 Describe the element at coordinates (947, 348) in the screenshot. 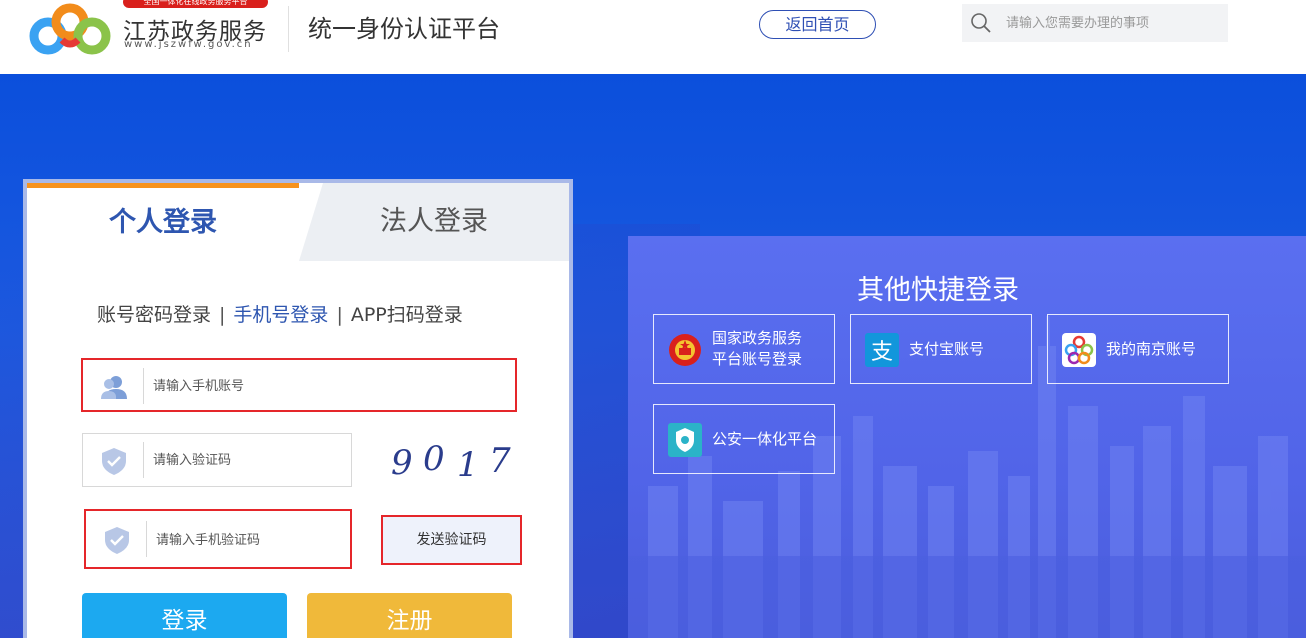

I see `quick-login-label: 支付宝账号` at that location.